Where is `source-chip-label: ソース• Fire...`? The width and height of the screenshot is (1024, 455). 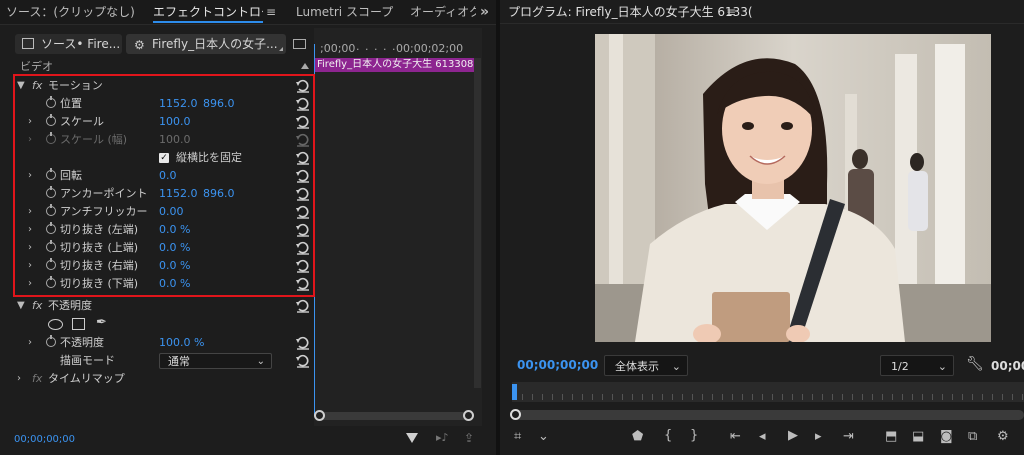 source-chip-label: ソース• Fire... is located at coordinates (81, 44).